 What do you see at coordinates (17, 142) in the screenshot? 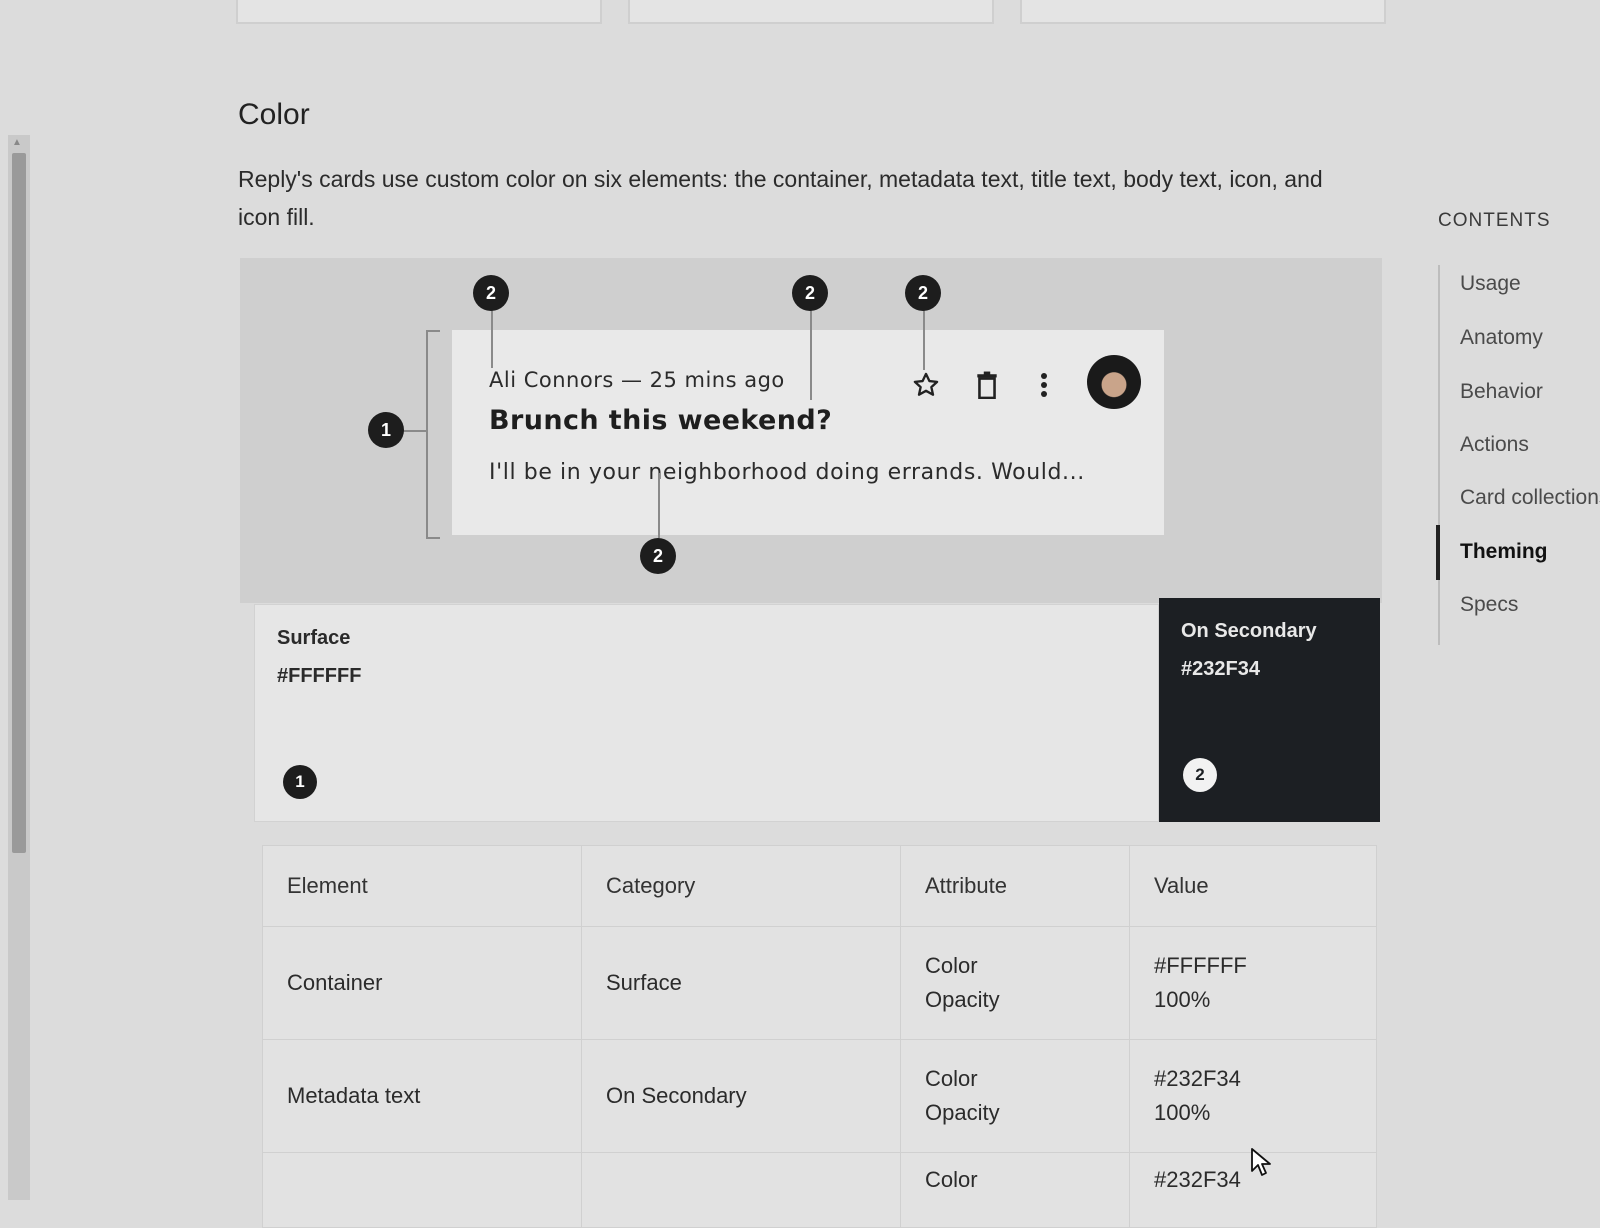
I see `scroll-up-arrow-icon: ▲` at bounding box center [17, 142].